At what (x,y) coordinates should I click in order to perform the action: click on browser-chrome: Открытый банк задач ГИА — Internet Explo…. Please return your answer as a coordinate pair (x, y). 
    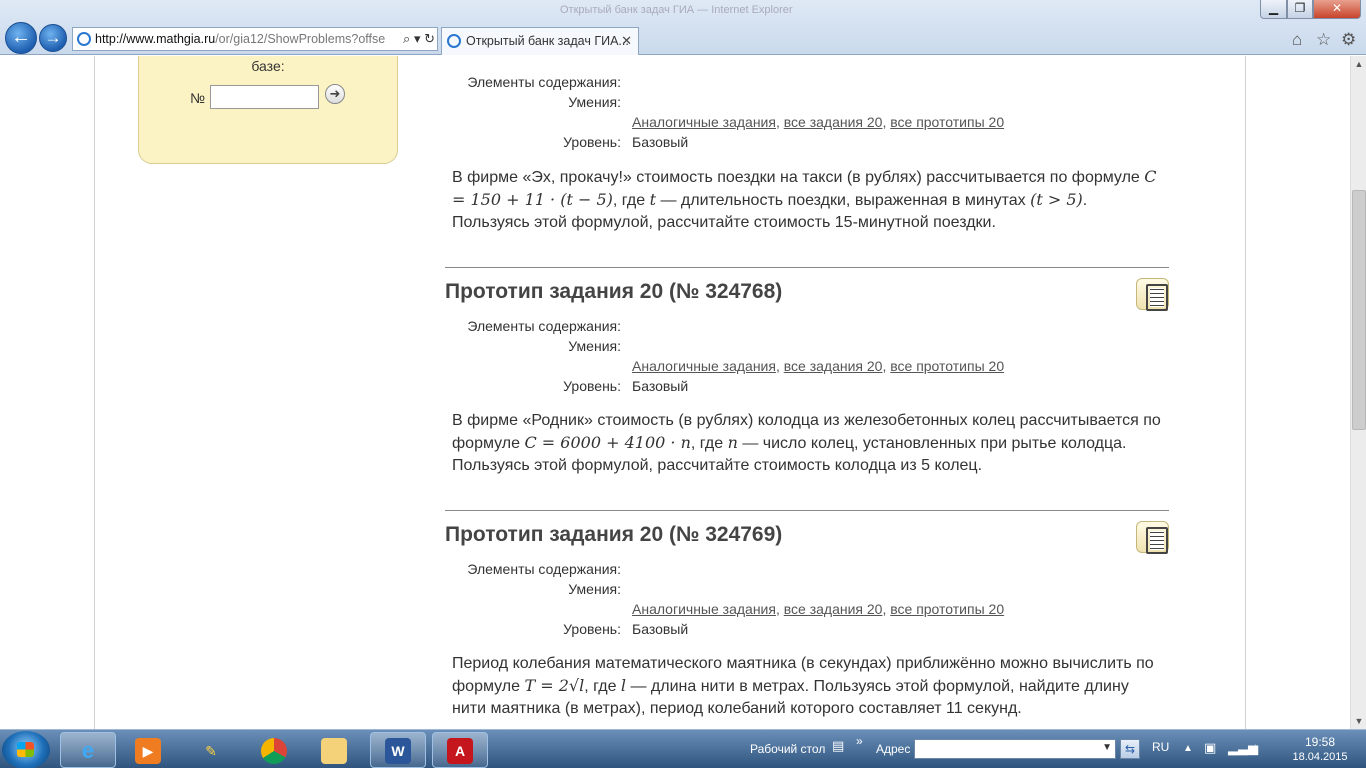
    Looking at the image, I should click on (683, 27).